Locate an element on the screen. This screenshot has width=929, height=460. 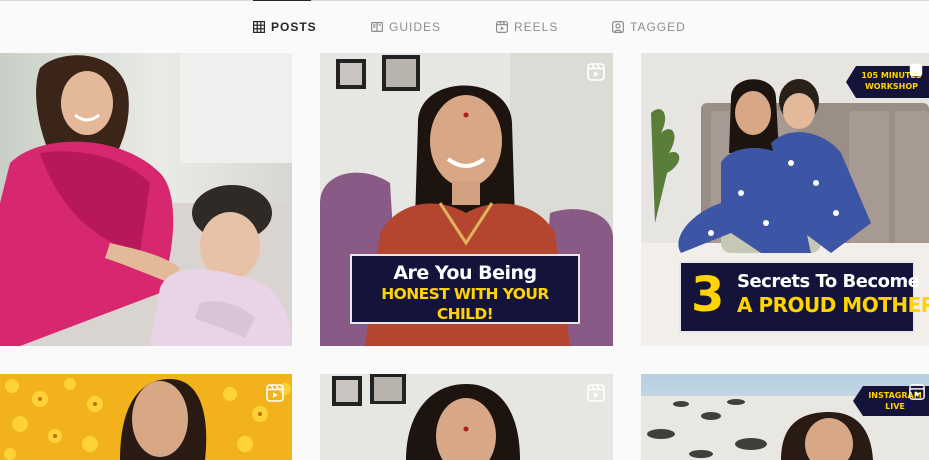
profile-tabs: POSTS GUIDES REELS TAGGED is located at coordinates (464, 26).